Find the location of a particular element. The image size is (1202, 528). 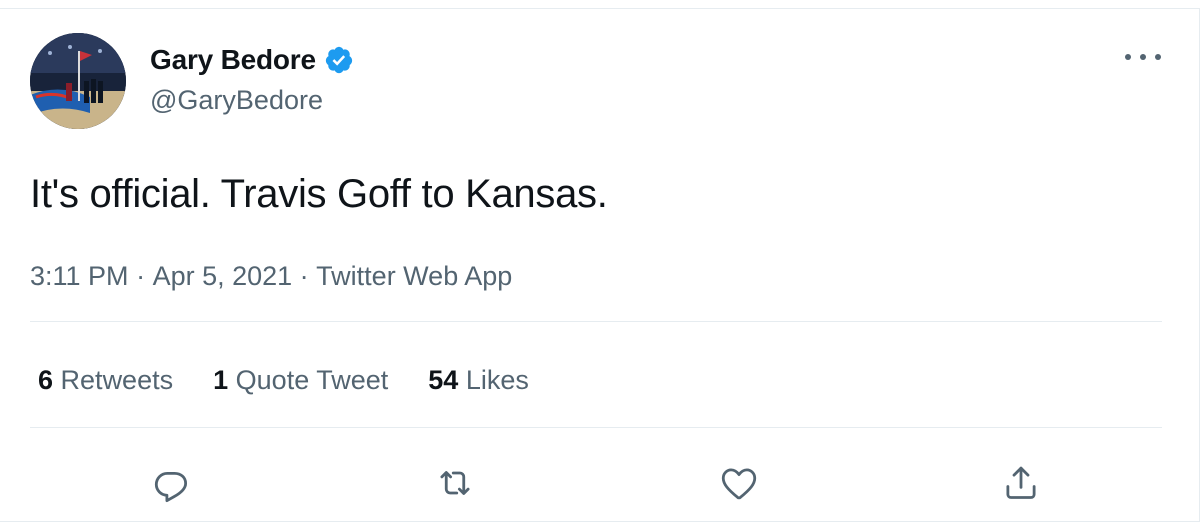

retweets-label: Retweets is located at coordinates (117, 380).